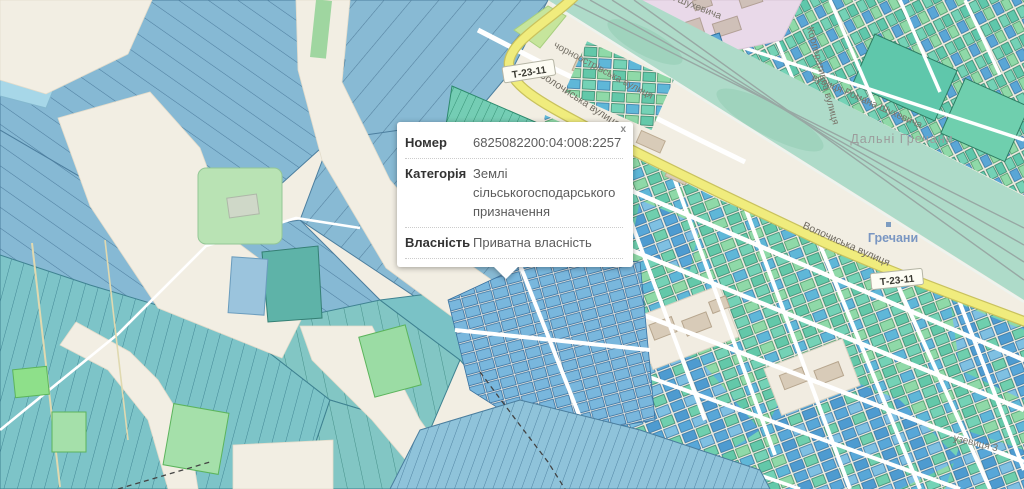 The width and height of the screenshot is (1024, 489). What do you see at coordinates (544, 192) in the screenshot?
I see `popup-value-category: Землі сільськогосподарського призначення` at bounding box center [544, 192].